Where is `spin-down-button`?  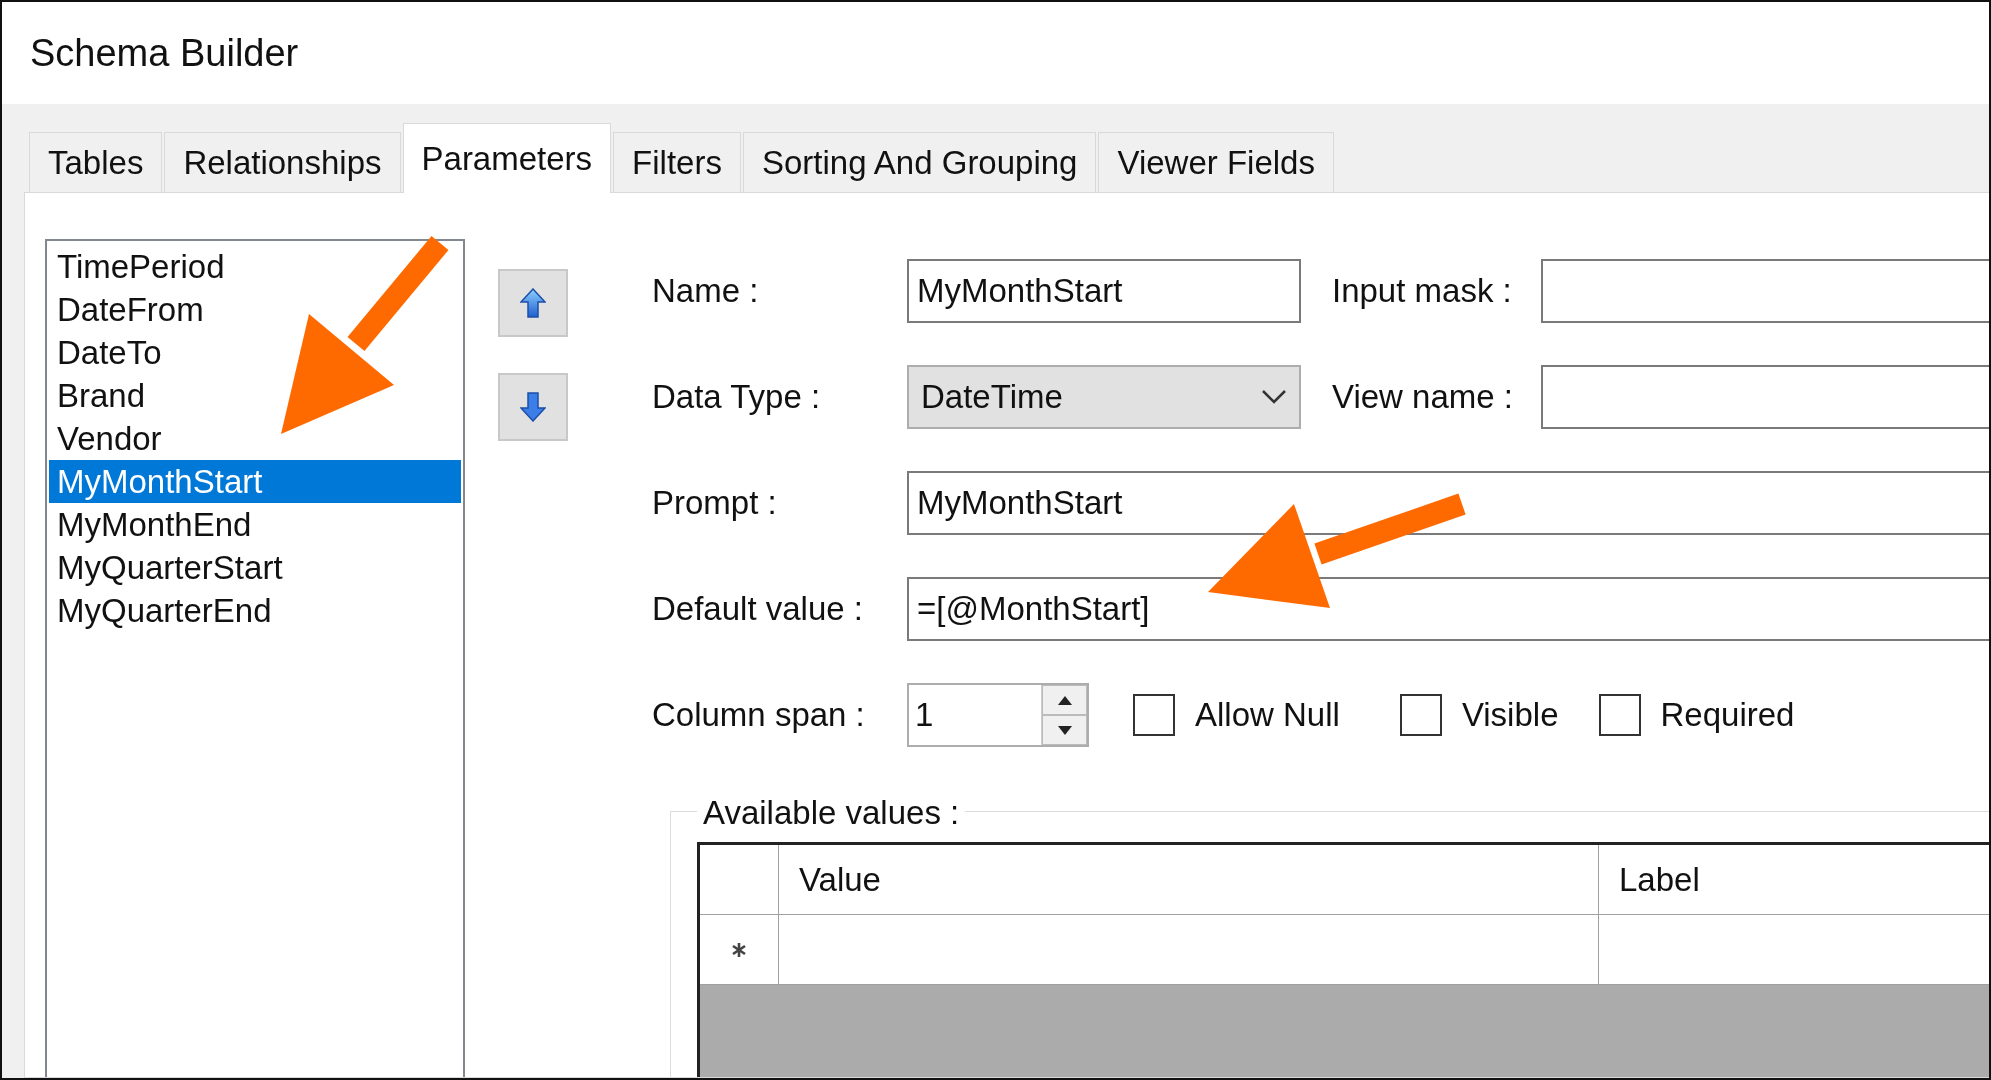 spin-down-button is located at coordinates (1064, 730).